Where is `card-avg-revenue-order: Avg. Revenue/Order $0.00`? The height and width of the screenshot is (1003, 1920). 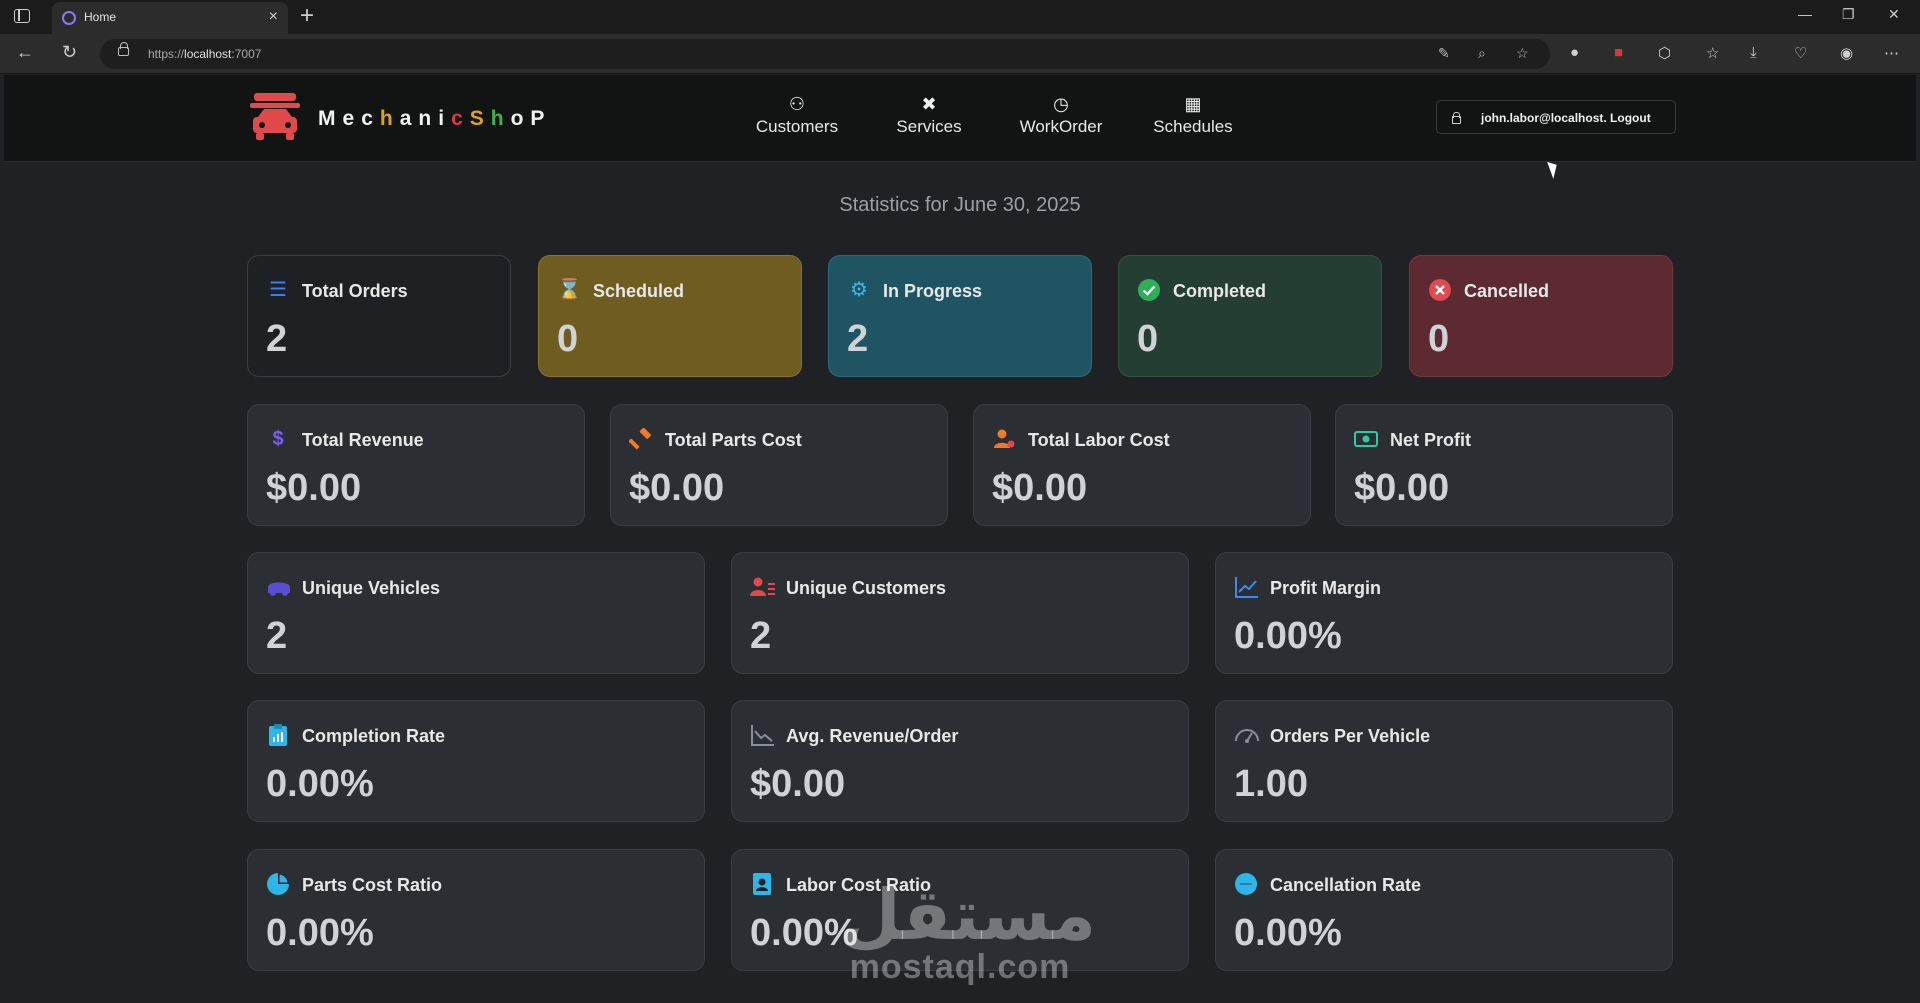 card-avg-revenue-order: Avg. Revenue/Order $0.00 is located at coordinates (960, 761).